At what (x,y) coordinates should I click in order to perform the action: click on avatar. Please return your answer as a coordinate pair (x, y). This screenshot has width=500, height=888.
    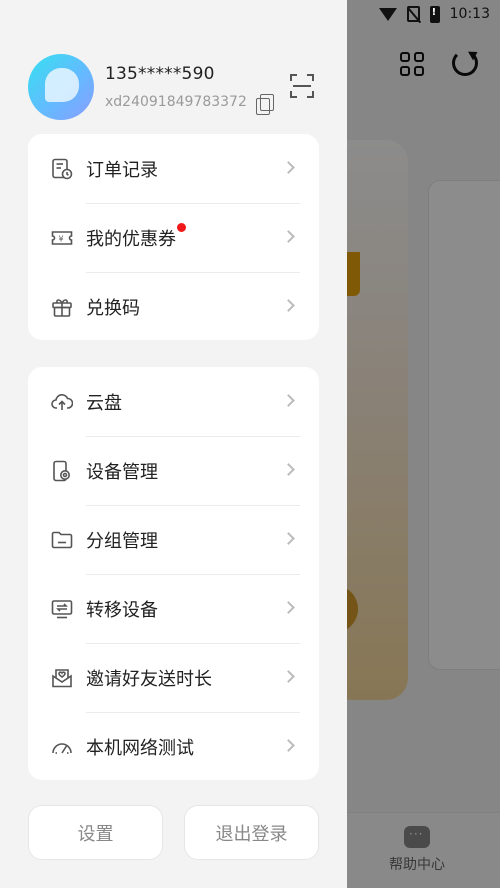
    Looking at the image, I should click on (61, 87).